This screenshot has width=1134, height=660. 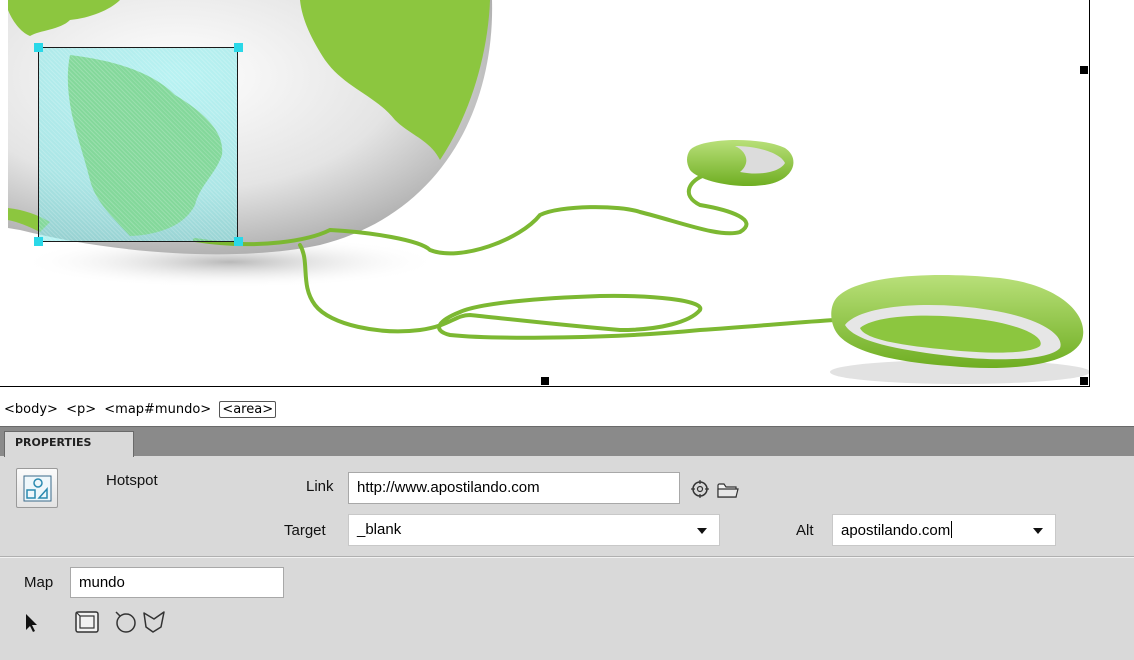 What do you see at coordinates (545, 386) in the screenshot?
I see `image-bottom-edge` at bounding box center [545, 386].